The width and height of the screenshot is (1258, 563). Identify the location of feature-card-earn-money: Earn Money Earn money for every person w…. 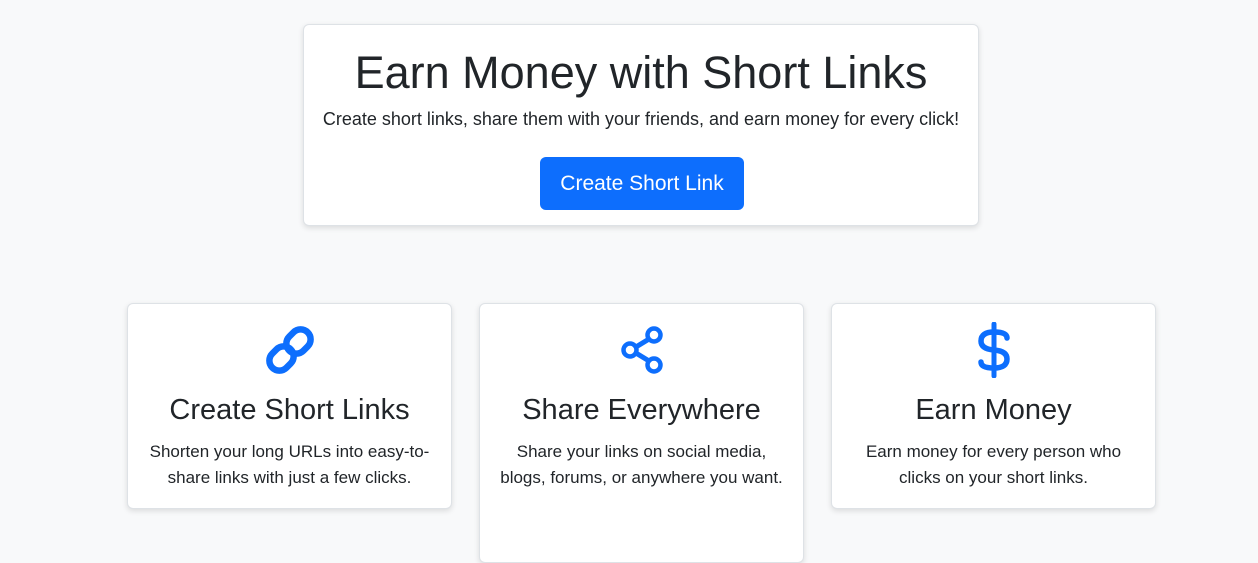
(993, 406).